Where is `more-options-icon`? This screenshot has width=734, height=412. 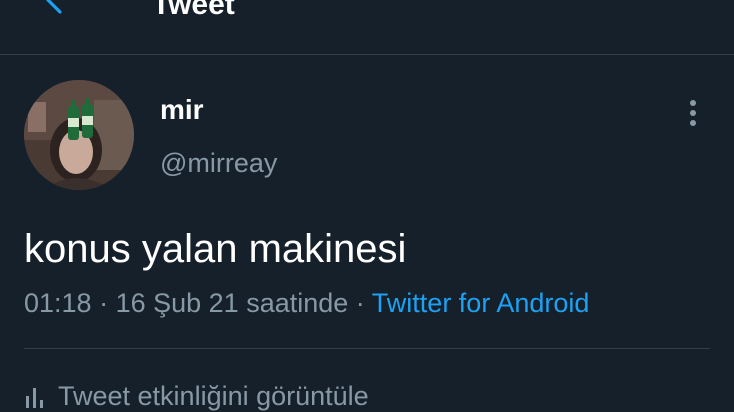
more-options-icon is located at coordinates (693, 113).